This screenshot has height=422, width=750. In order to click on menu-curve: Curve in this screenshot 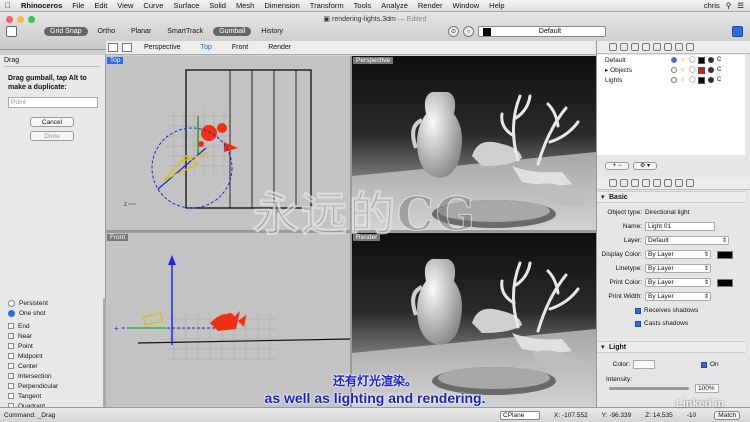, I will do `click(153, 5)`.